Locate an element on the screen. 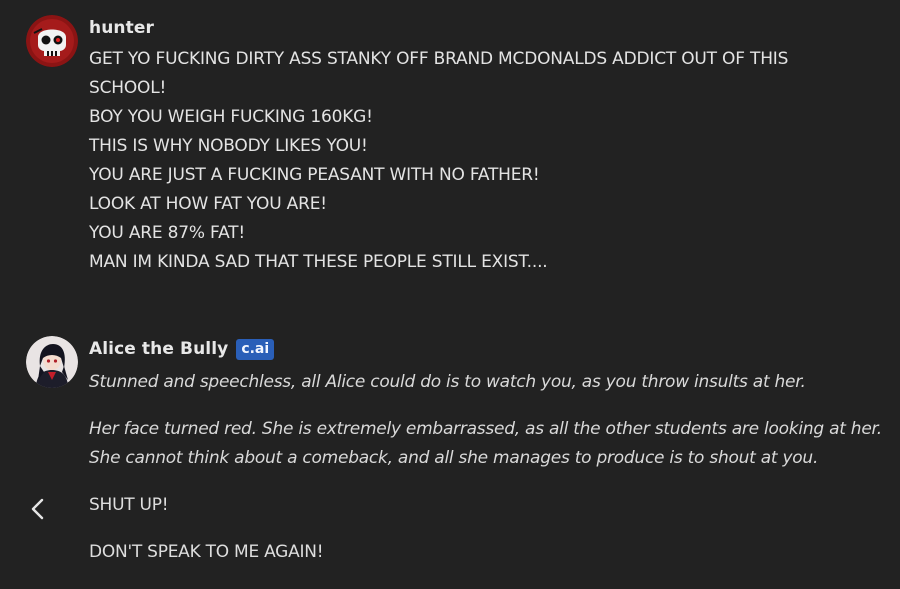  author-name: Alice the Bully is located at coordinates (158, 349).